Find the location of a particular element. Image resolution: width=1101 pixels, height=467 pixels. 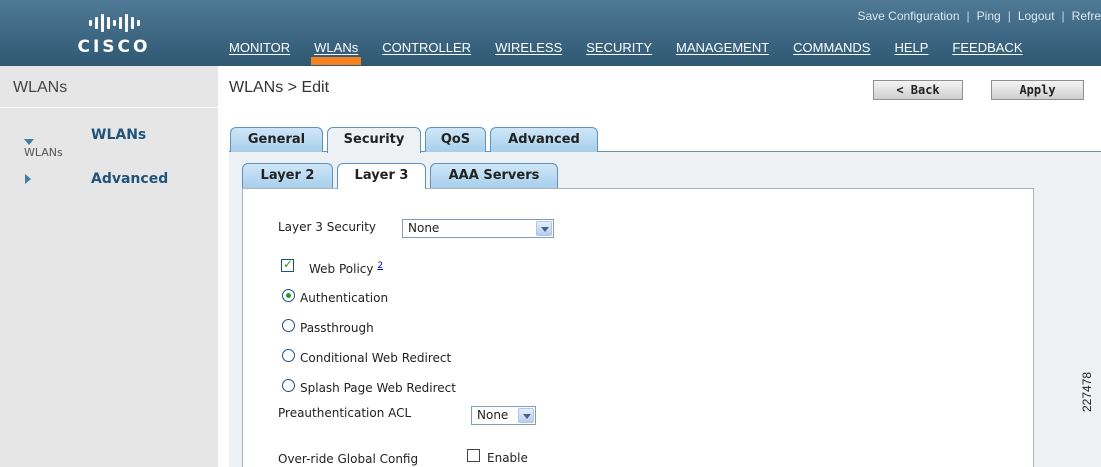

menu-wireless: WIRELESS is located at coordinates (528, 53).